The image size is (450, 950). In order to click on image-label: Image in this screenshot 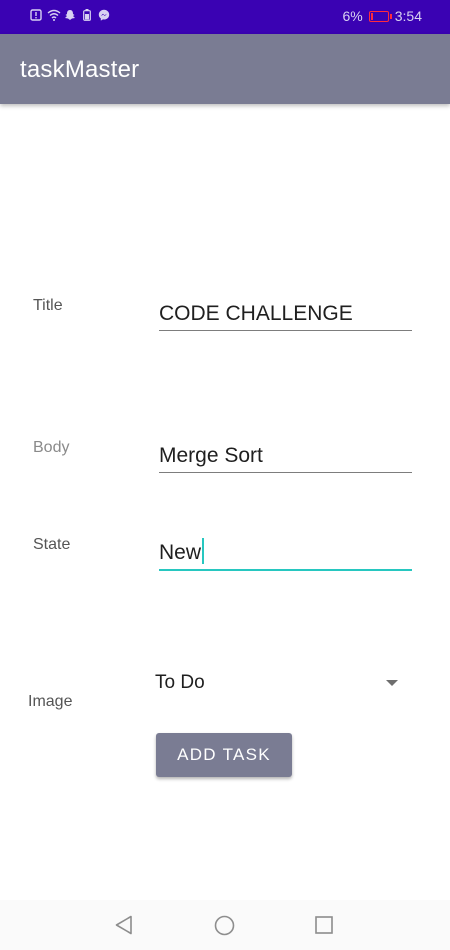, I will do `click(50, 701)`.